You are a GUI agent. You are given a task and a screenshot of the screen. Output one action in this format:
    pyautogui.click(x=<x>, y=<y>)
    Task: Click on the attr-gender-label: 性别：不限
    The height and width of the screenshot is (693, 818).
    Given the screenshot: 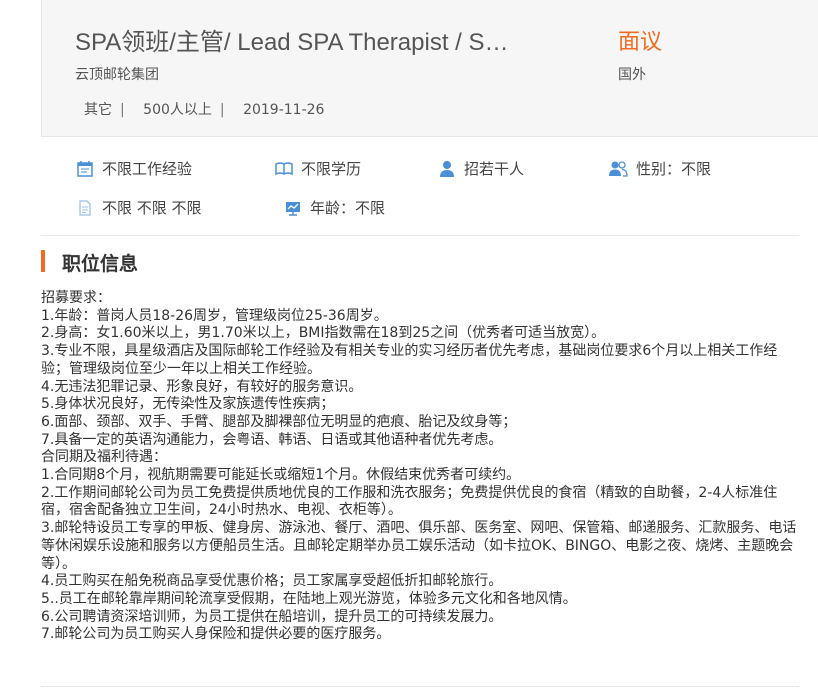 What is the action you would take?
    pyautogui.click(x=674, y=169)
    